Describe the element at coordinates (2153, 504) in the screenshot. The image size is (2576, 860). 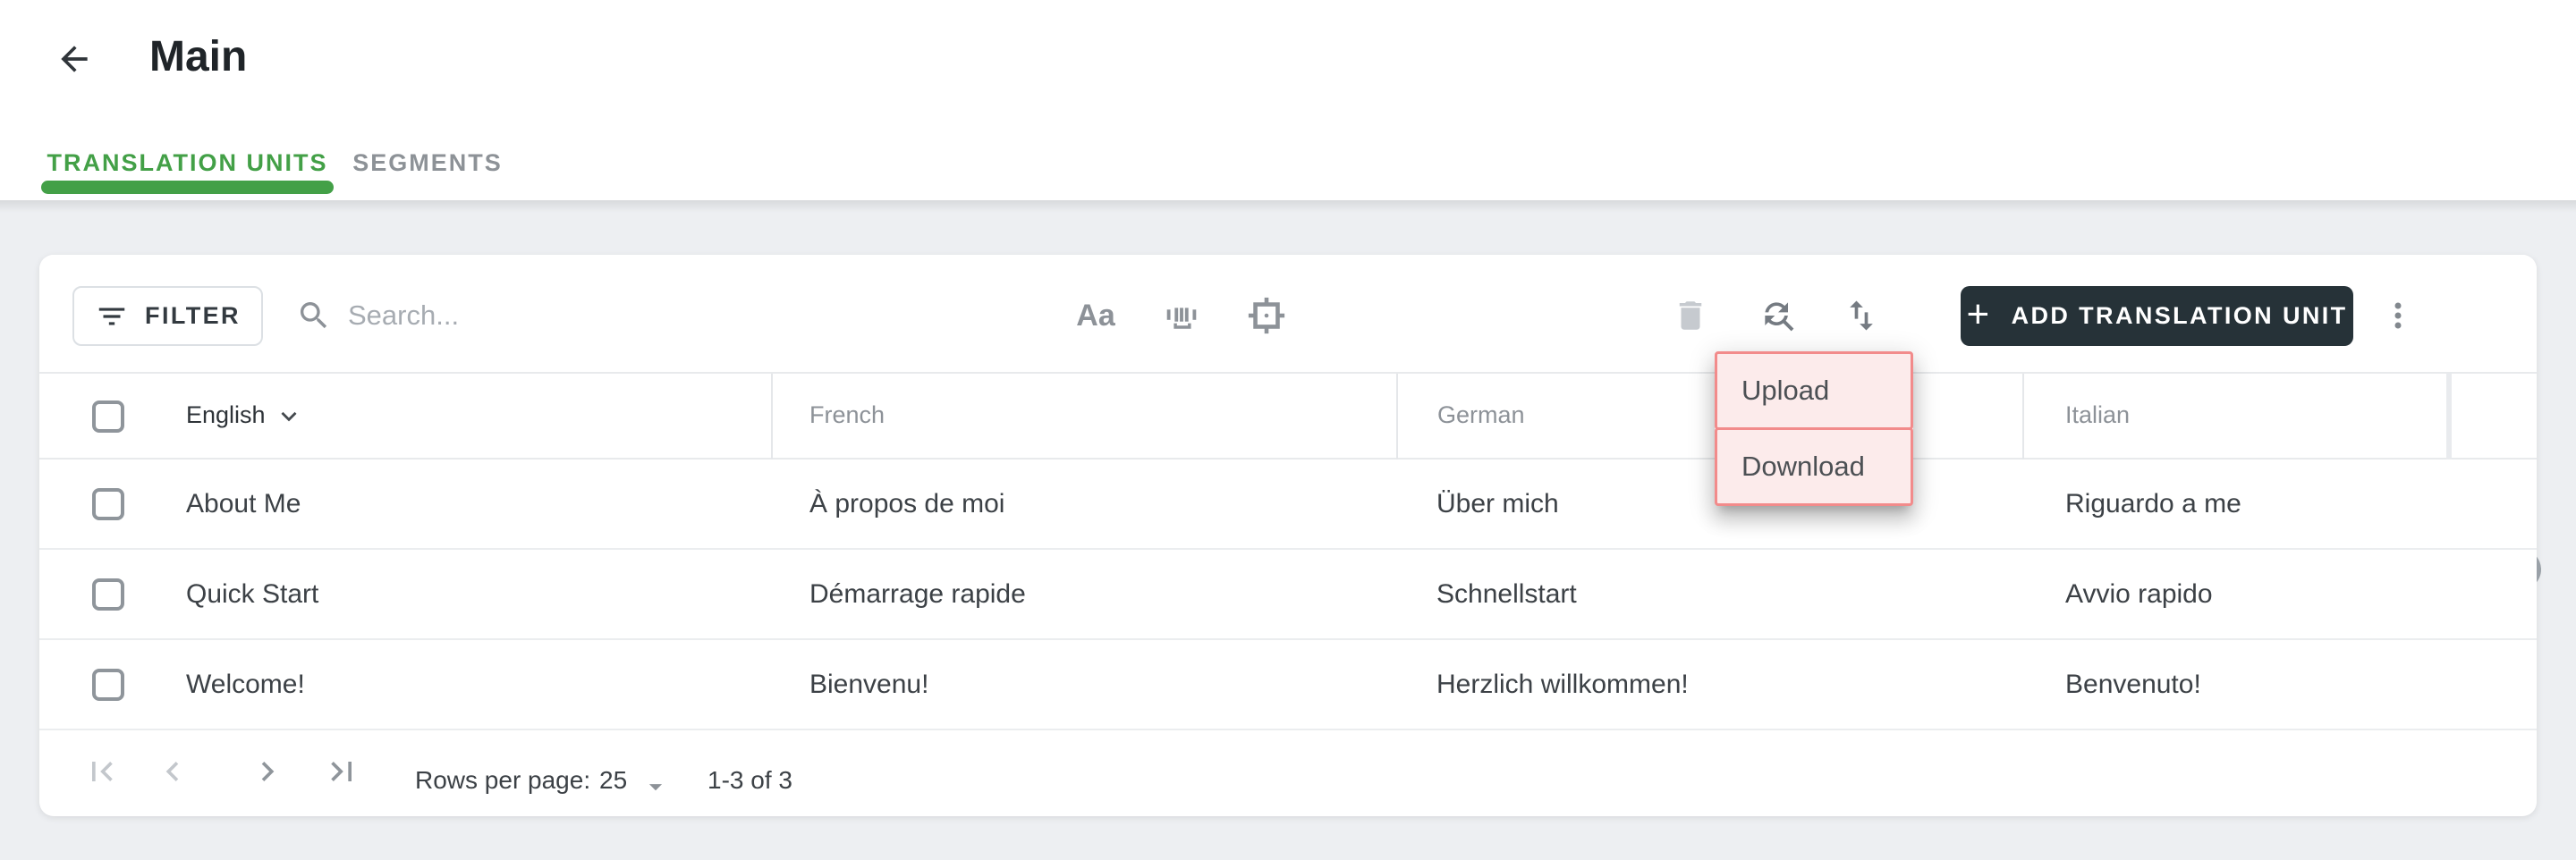
I see `cell-italian: Riguardo a me` at that location.